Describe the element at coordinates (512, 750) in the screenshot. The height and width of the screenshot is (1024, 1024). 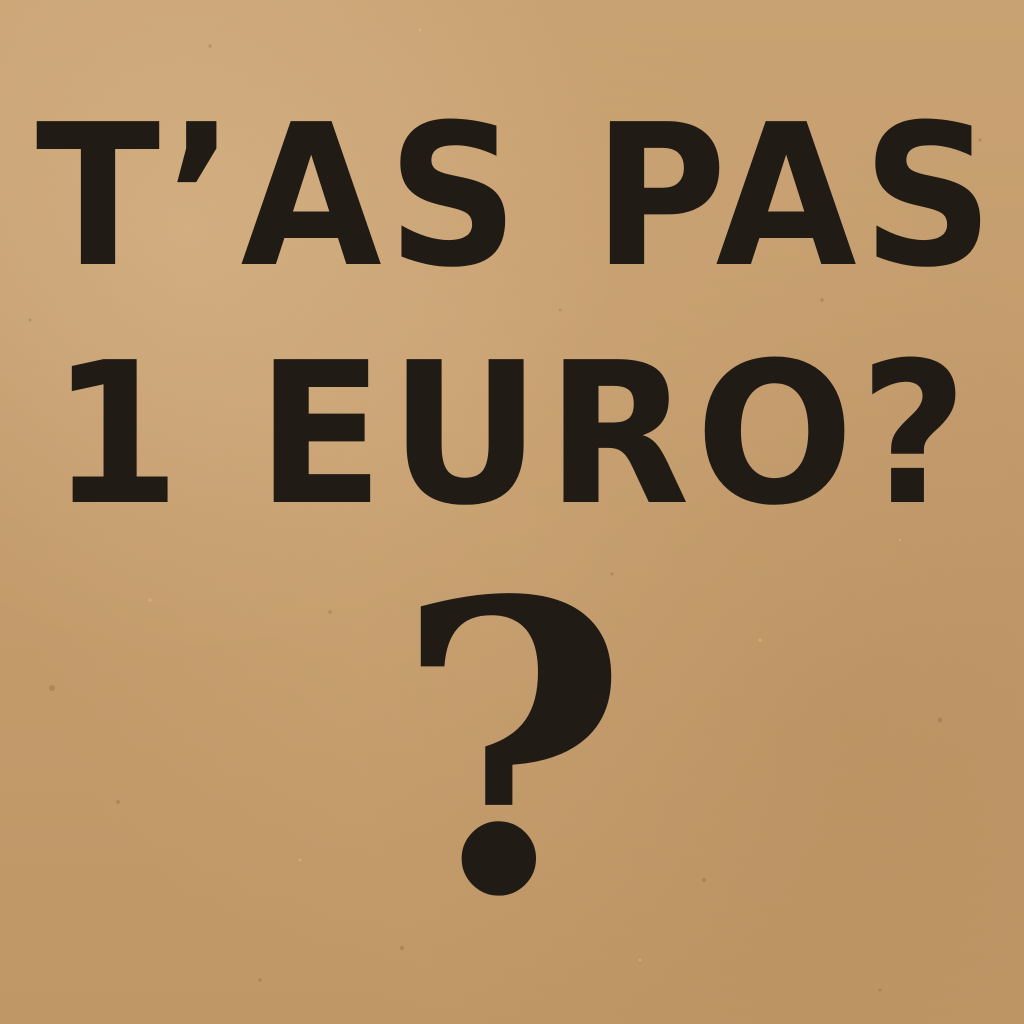
I see `question-mark: ?` at that location.